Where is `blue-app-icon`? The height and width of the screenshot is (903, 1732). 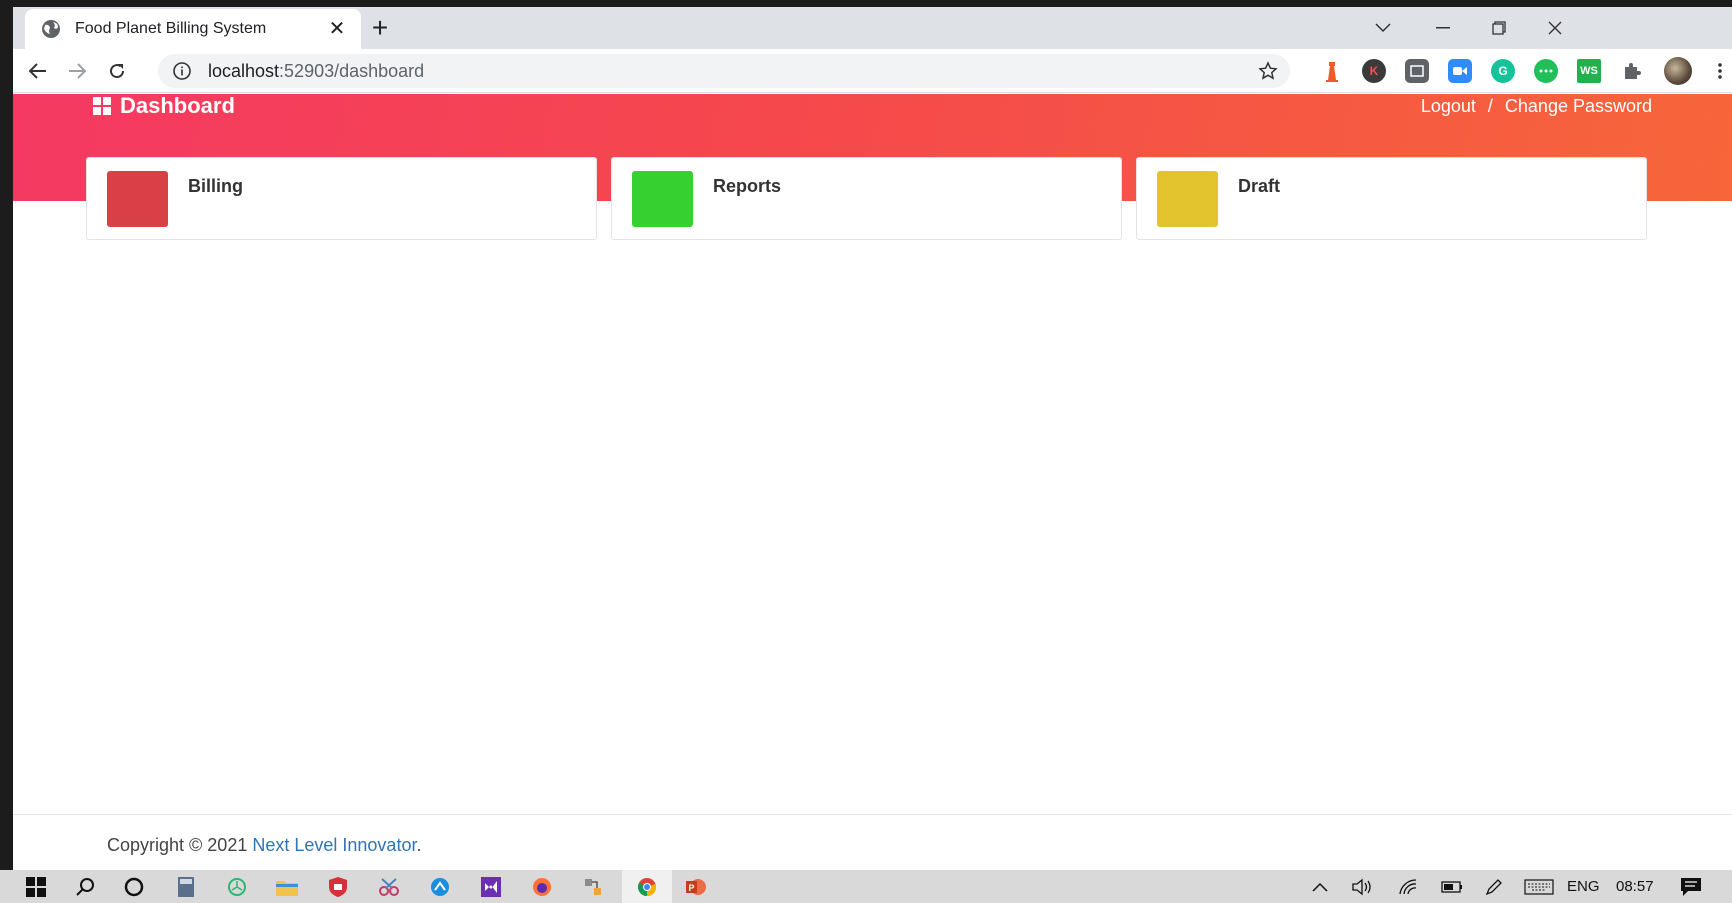
blue-app-icon is located at coordinates (440, 887).